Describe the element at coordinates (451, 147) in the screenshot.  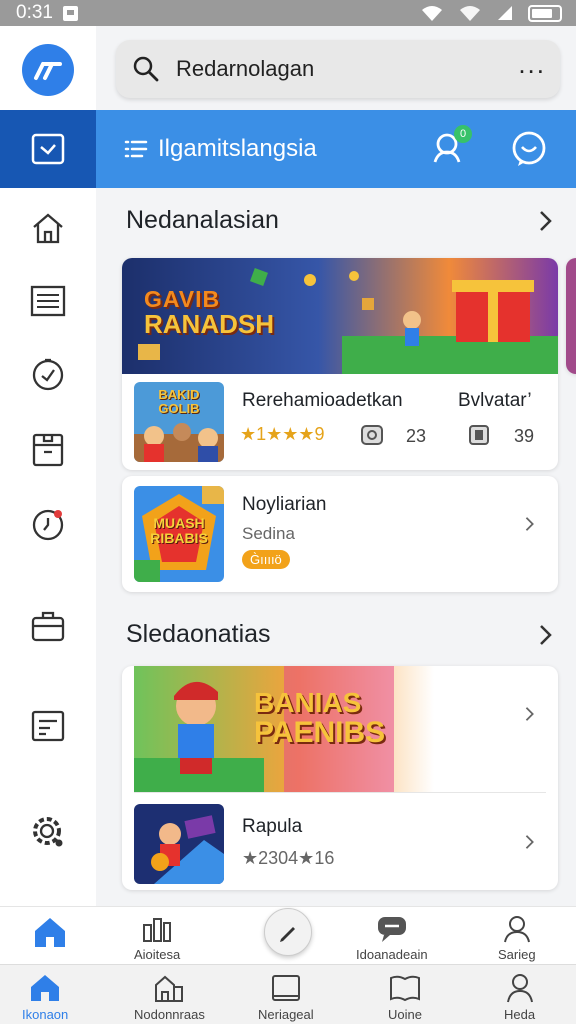
I see `notifications-button: 0` at that location.